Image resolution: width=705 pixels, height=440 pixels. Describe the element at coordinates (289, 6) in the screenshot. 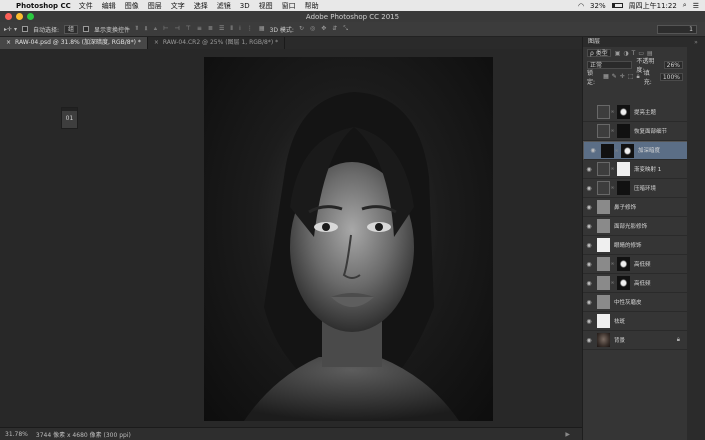

I see `menu-window: 窗口` at that location.